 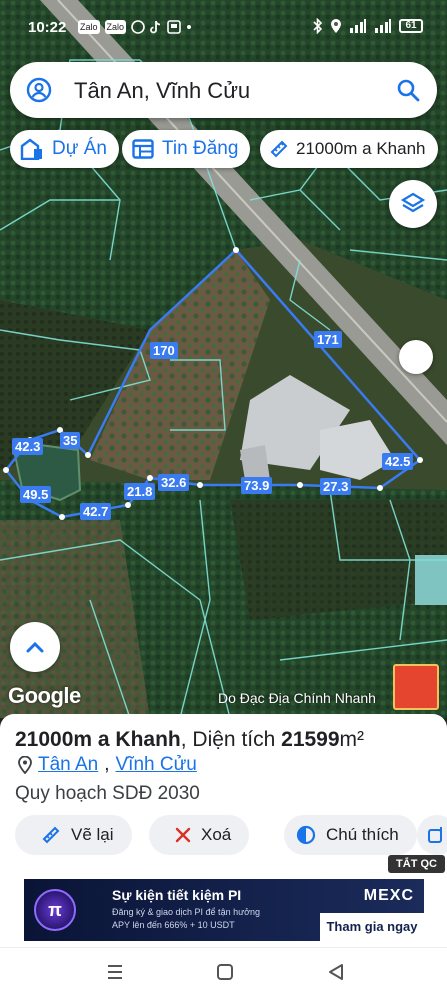 I want to click on system-navigation-bar, so click(x=223, y=973).